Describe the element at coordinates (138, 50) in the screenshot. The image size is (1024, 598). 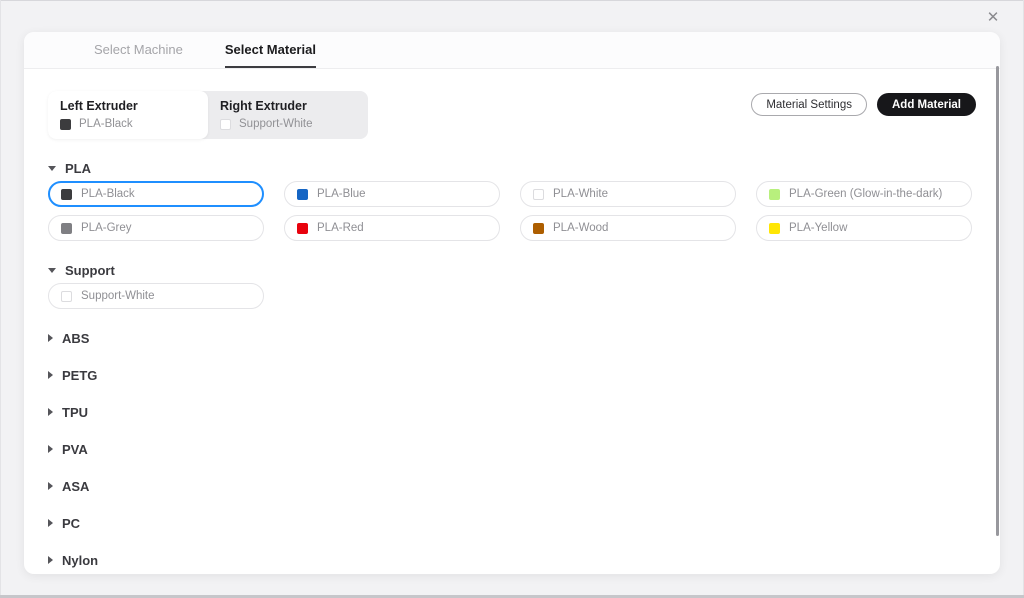
I see `tab-select-machine: Select Machine` at that location.